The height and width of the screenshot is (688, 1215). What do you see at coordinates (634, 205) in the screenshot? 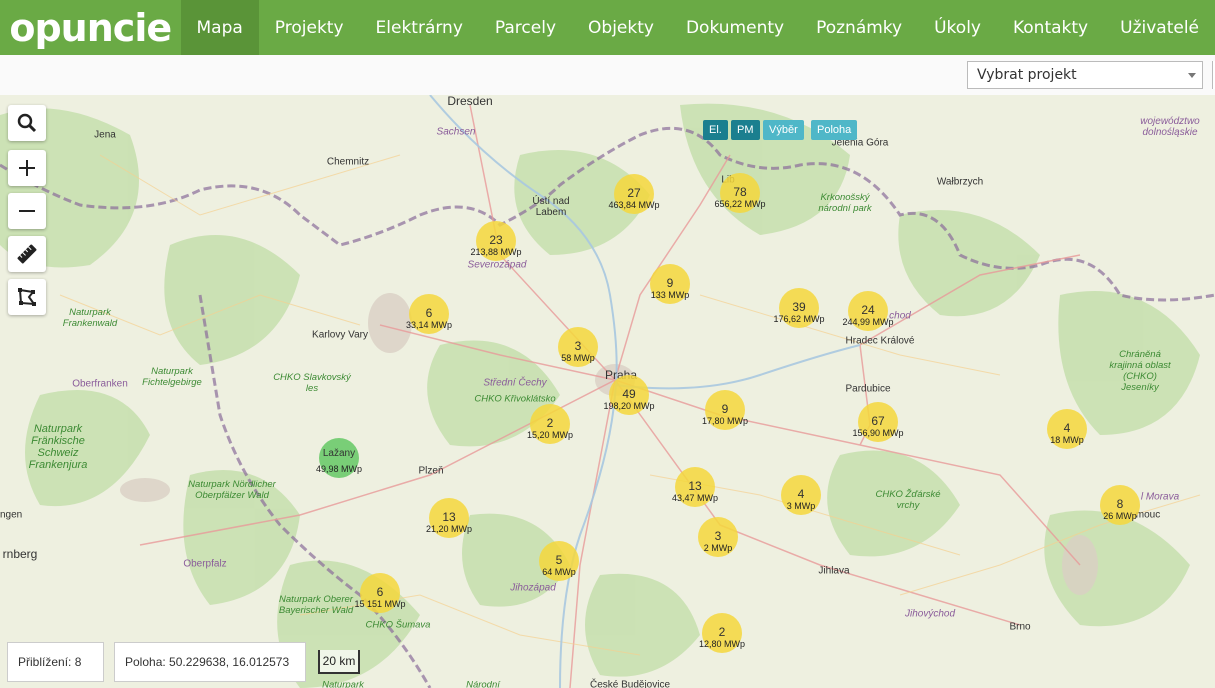
I see `cluster-power: 463,84 MWp` at bounding box center [634, 205].